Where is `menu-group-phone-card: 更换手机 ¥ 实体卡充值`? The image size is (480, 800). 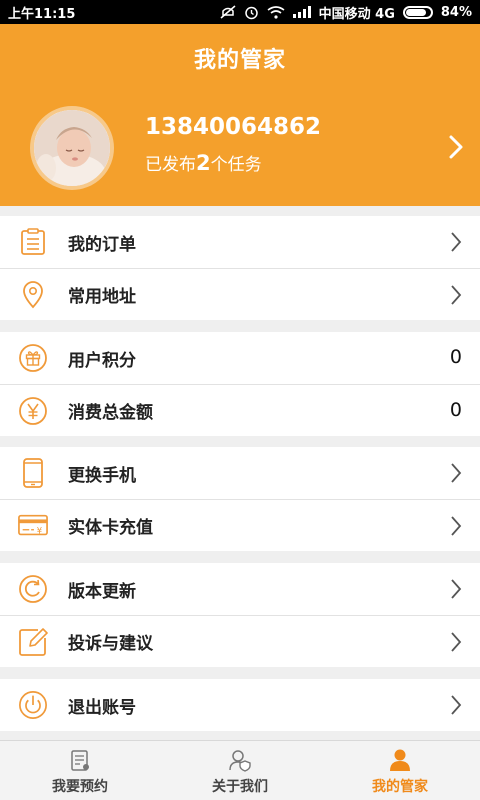 menu-group-phone-card: 更换手机 ¥ 实体卡充值 is located at coordinates (240, 499).